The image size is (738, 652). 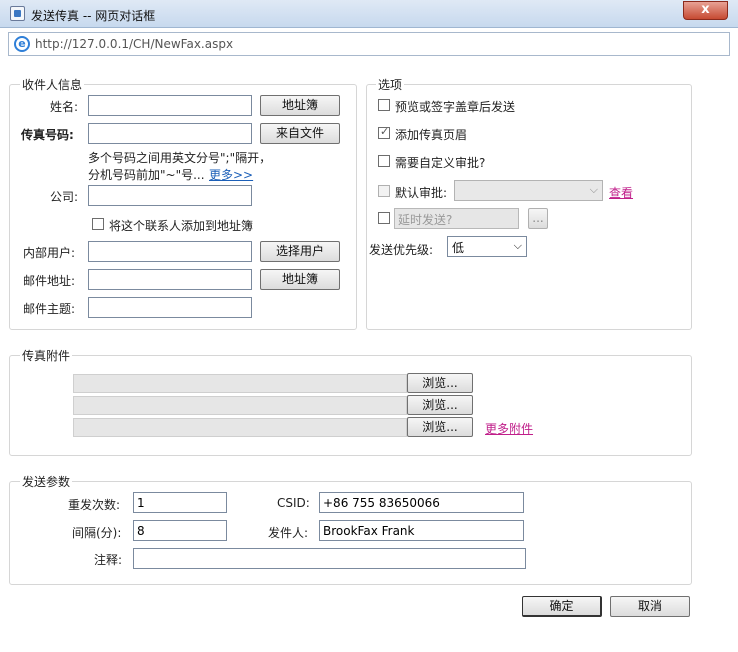 I want to click on delayed-send-input: 延时发送?, so click(x=456, y=218).